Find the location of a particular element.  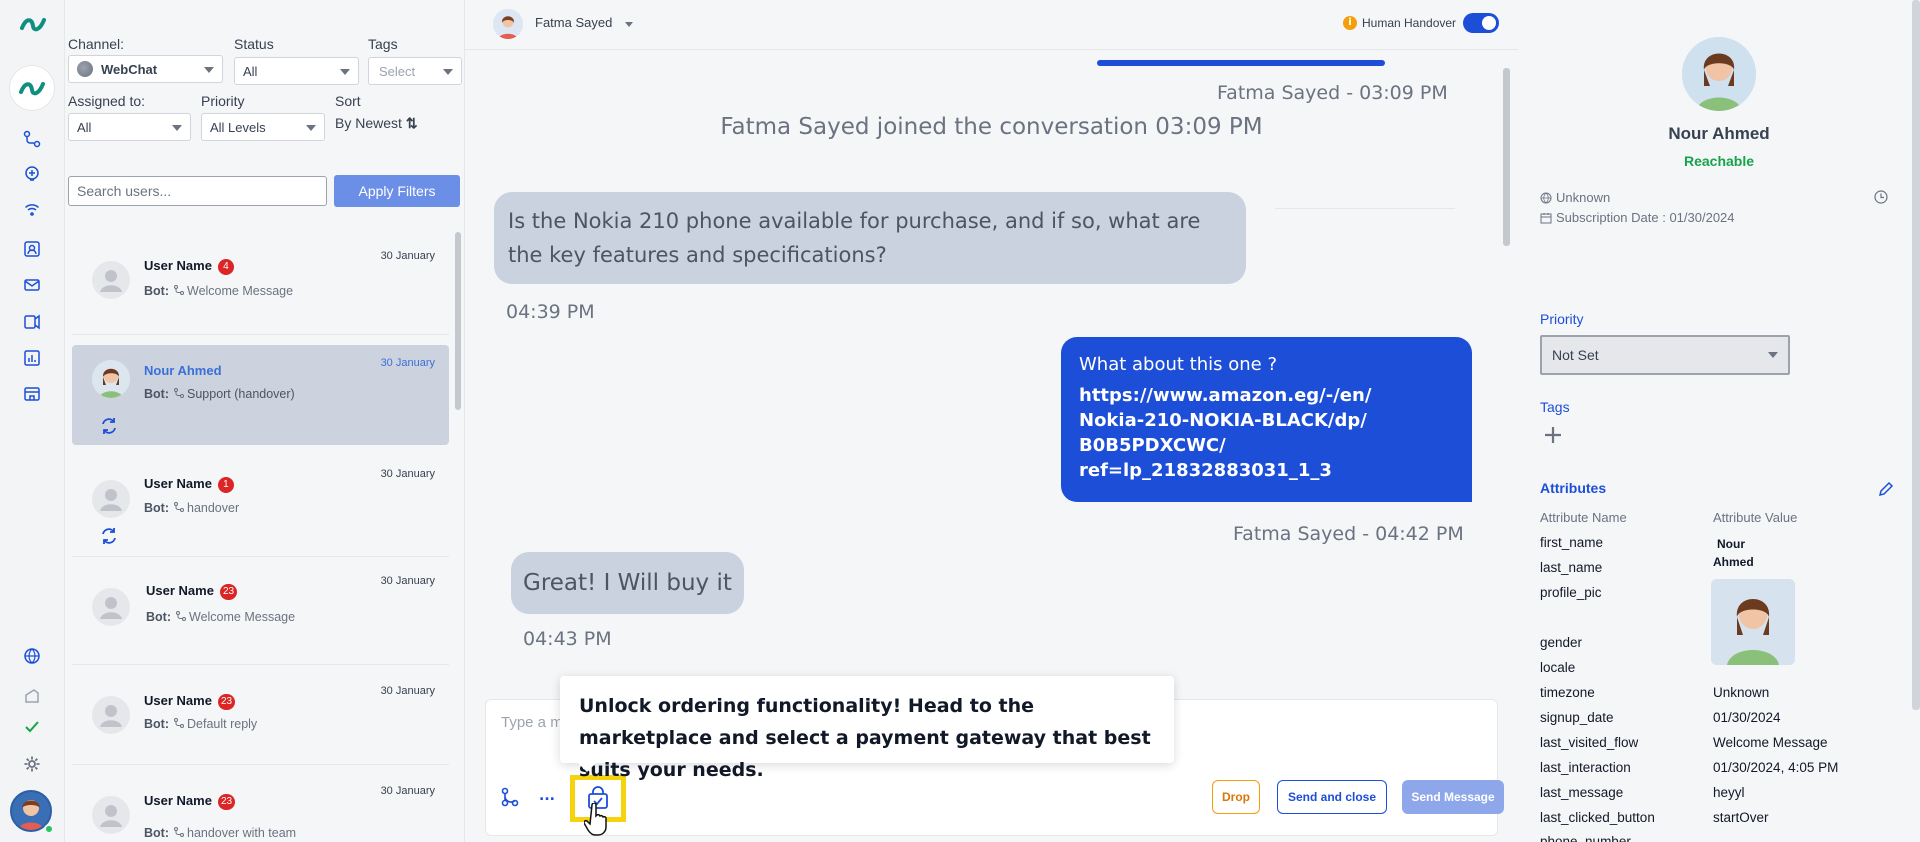

side-scrollbar is located at coordinates (1916, 355).